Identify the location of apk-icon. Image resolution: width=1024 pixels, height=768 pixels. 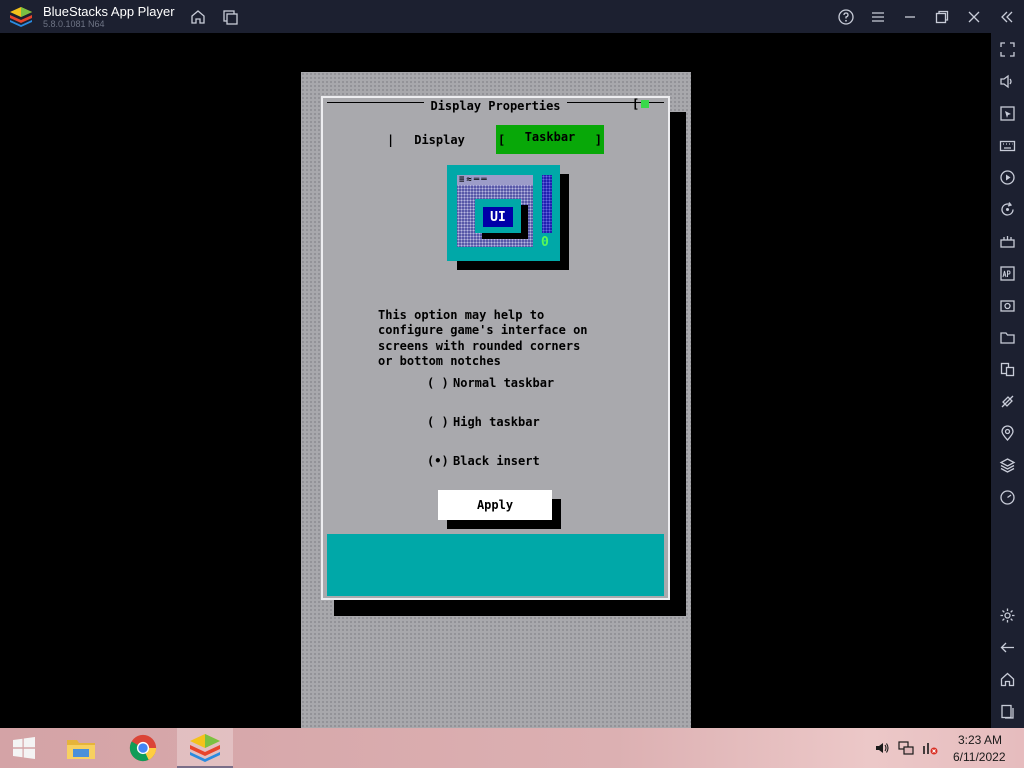
(1007, 273).